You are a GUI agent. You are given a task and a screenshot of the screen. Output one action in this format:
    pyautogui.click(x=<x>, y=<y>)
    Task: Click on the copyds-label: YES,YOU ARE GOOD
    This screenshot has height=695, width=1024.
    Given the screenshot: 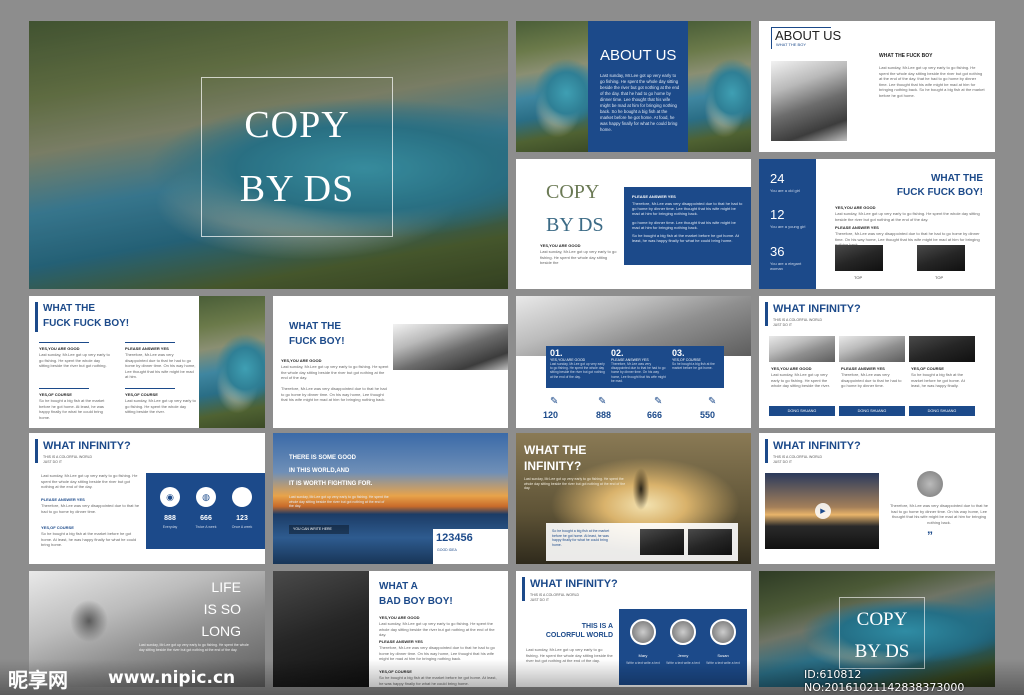 What is the action you would take?
    pyautogui.click(x=560, y=245)
    